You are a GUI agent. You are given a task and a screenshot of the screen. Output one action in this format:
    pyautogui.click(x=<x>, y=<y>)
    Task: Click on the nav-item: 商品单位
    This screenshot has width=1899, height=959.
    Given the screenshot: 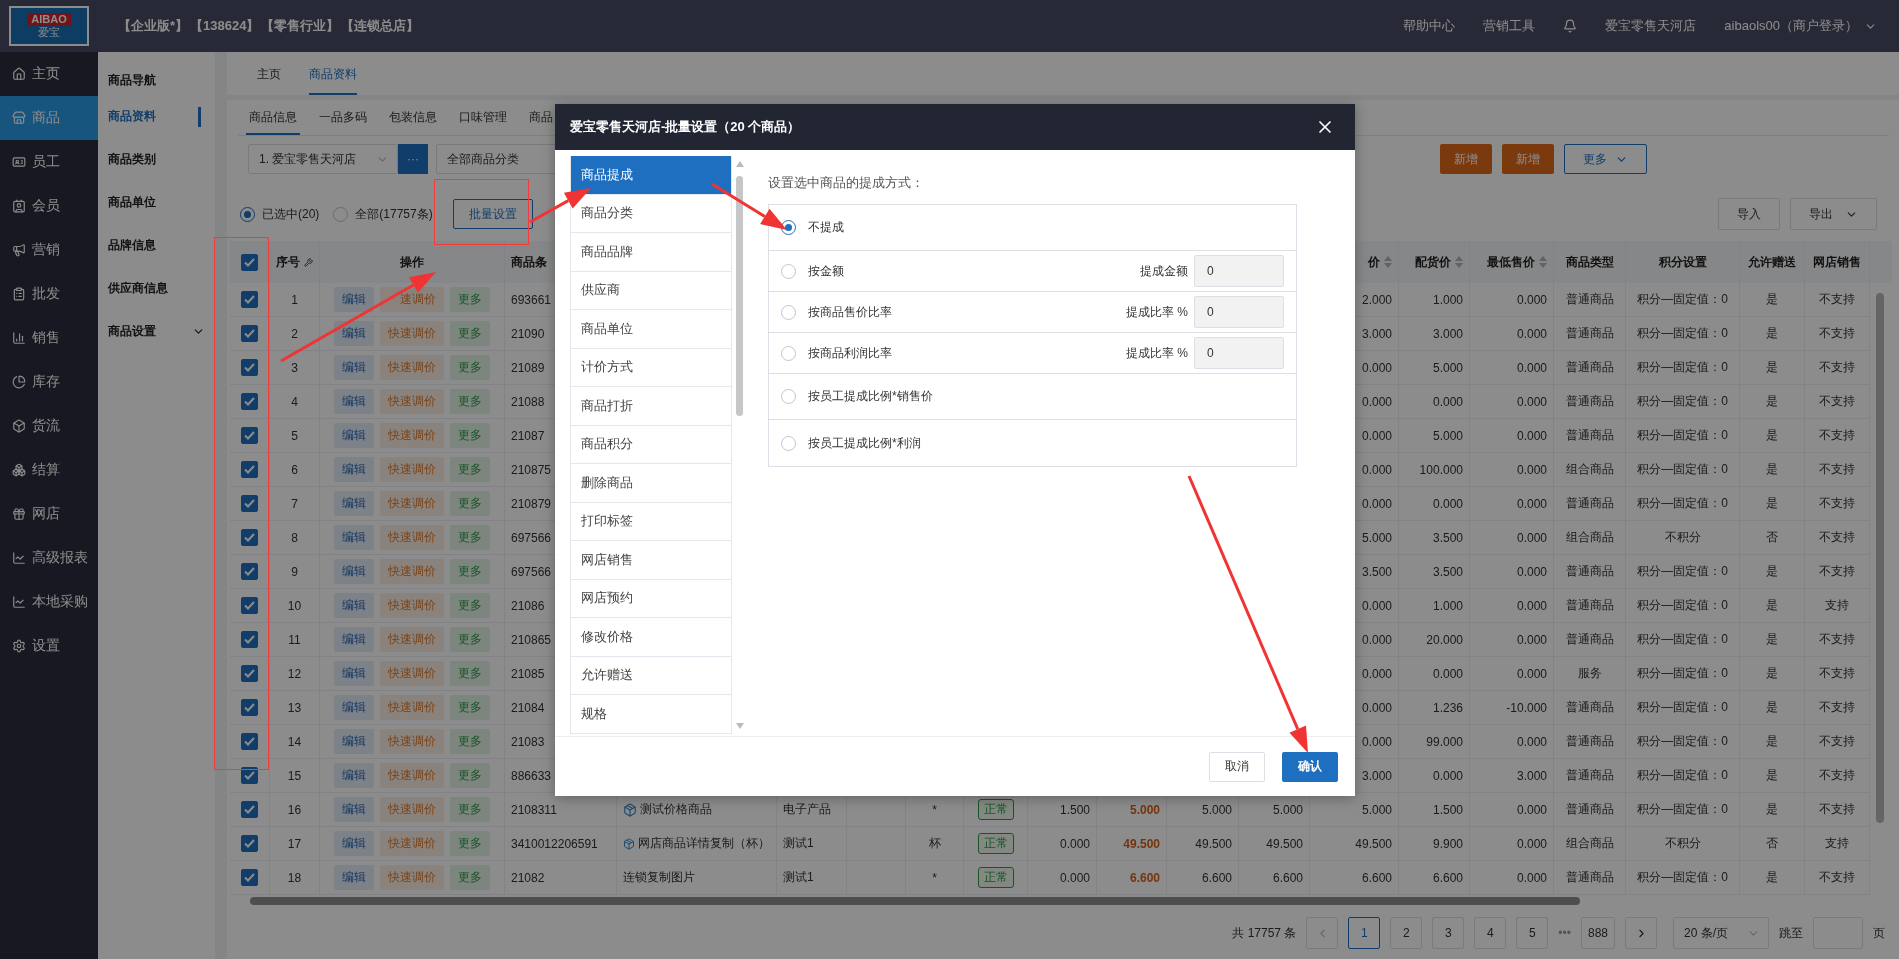 What is the action you would take?
    pyautogui.click(x=156, y=202)
    